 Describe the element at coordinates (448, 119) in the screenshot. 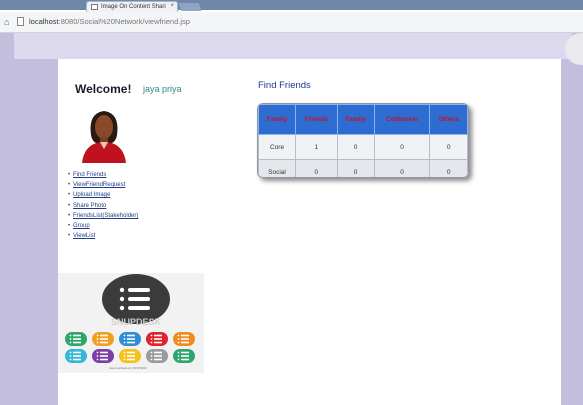

I see `column-header: Others` at that location.